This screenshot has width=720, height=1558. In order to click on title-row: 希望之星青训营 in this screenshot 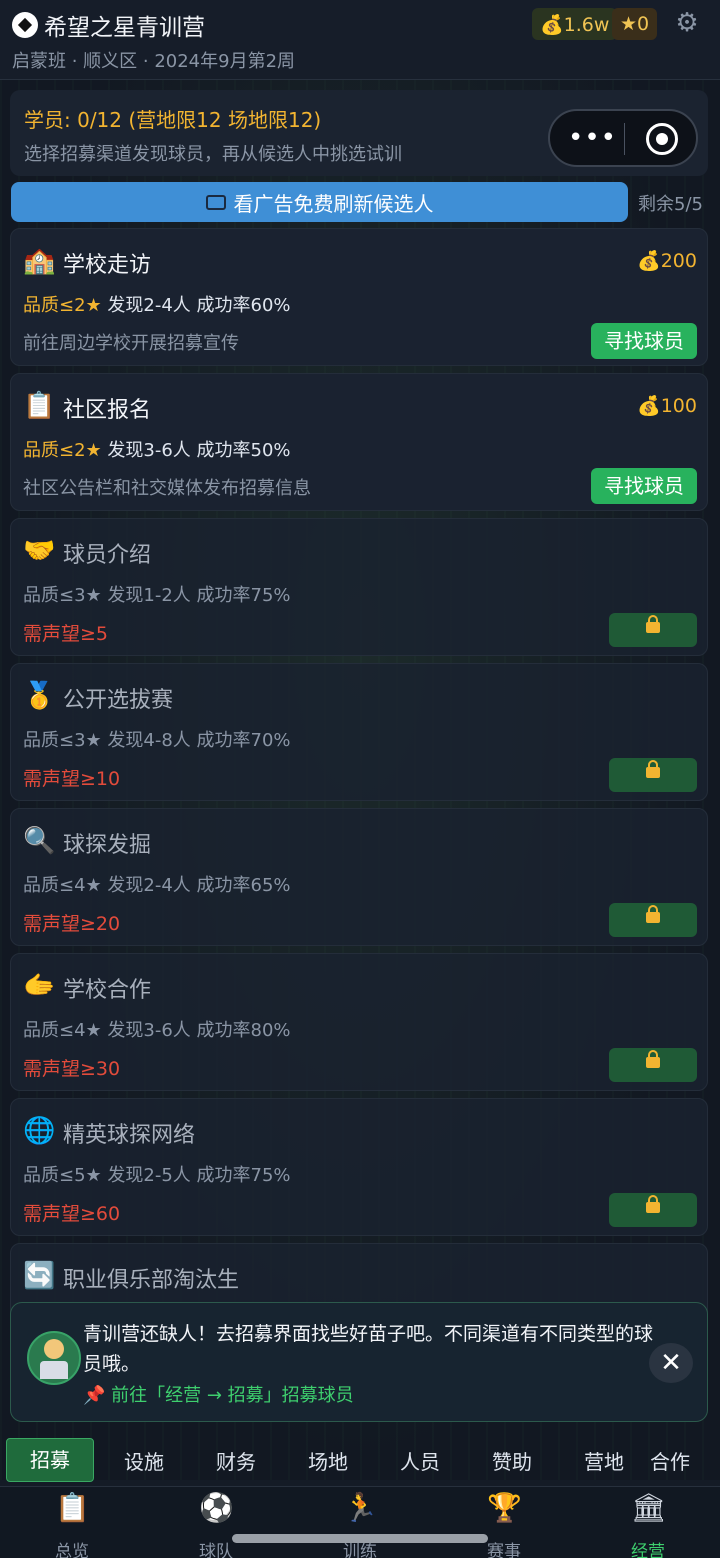, I will do `click(108, 25)`.